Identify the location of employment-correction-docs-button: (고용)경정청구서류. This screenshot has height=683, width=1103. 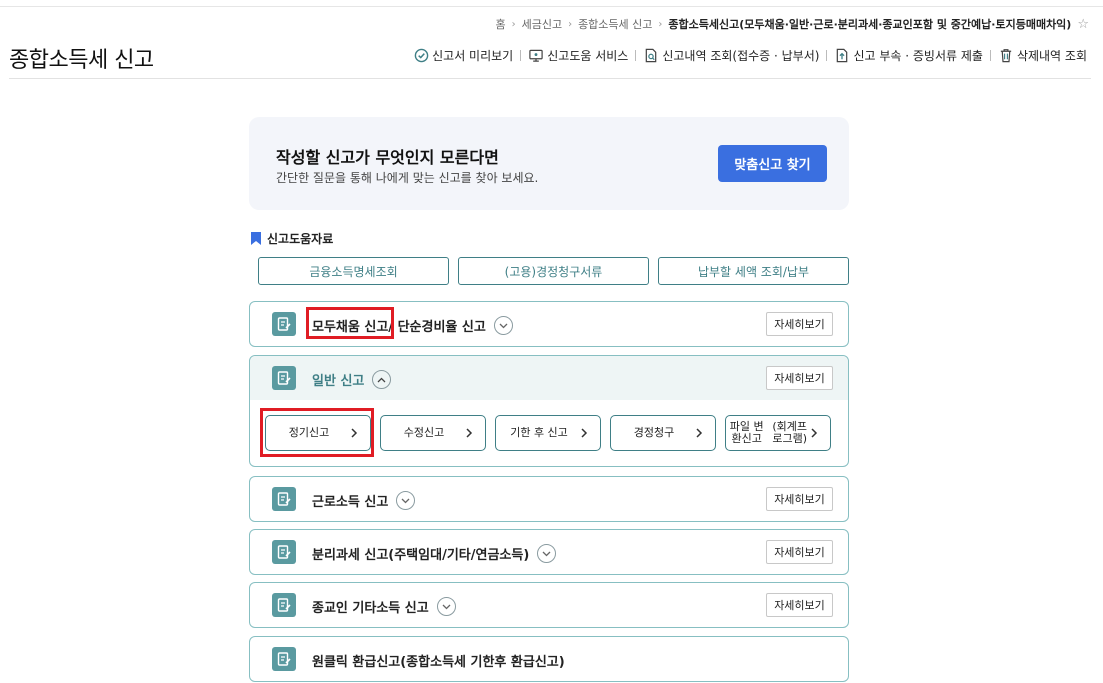
(553, 271).